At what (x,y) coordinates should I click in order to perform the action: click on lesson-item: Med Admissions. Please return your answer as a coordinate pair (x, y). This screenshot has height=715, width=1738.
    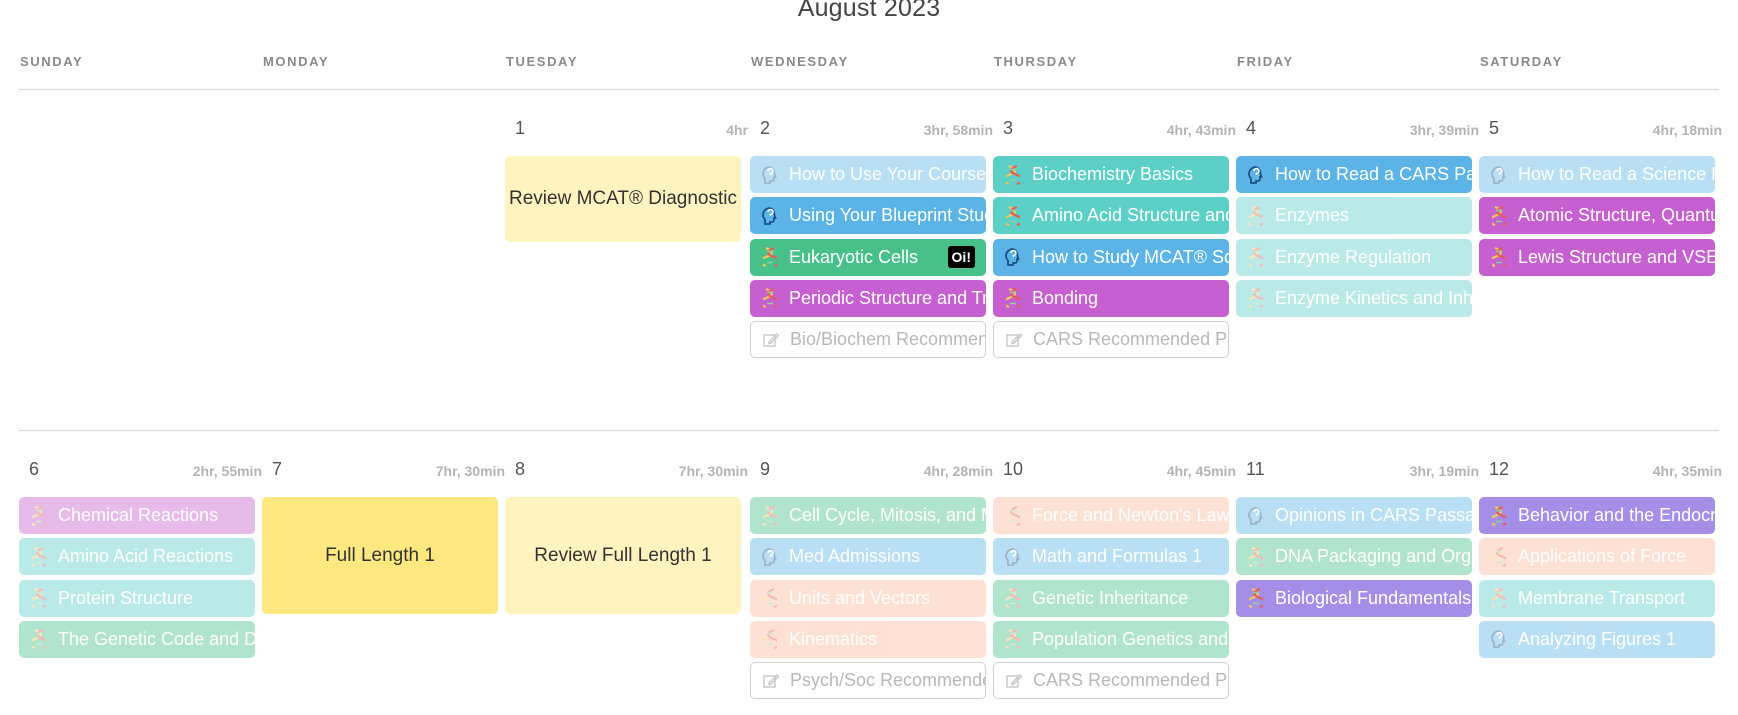
    Looking at the image, I should click on (868, 557).